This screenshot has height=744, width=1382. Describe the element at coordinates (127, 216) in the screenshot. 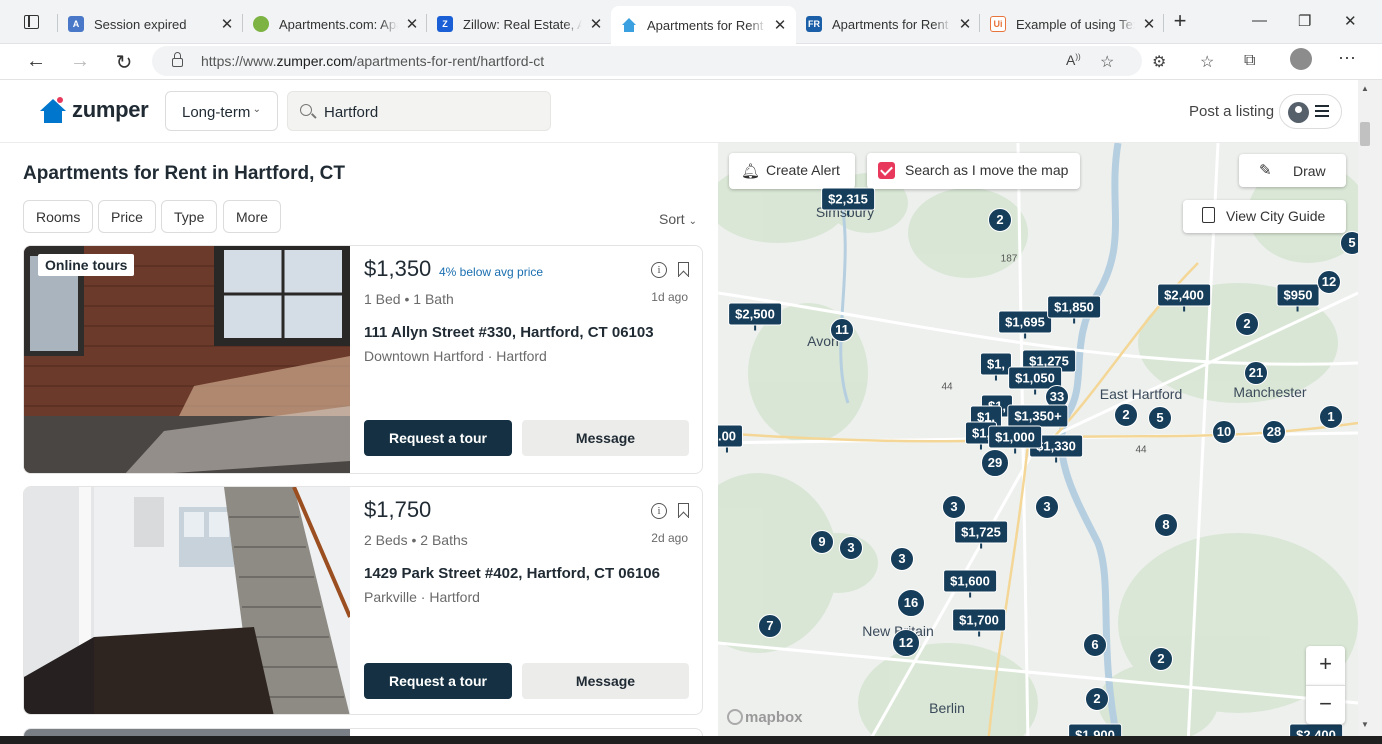

I see `filter-price-button: Price` at that location.